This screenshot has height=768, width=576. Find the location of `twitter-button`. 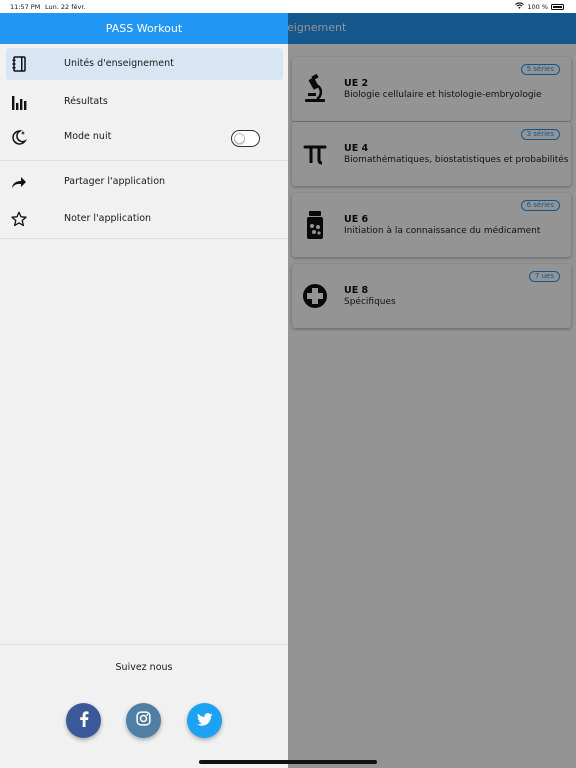

twitter-button is located at coordinates (204, 720).